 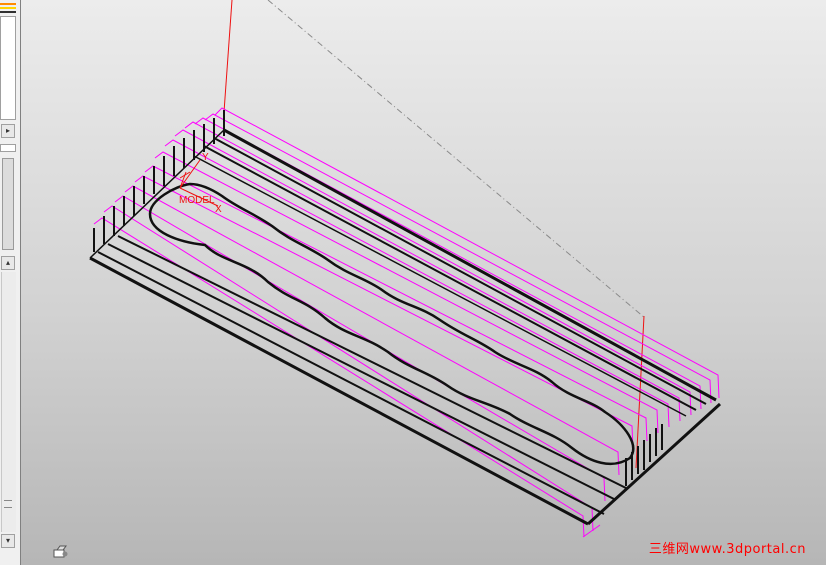 I want to click on left-panel: ▸ ▴ ▾, so click(x=10, y=282).